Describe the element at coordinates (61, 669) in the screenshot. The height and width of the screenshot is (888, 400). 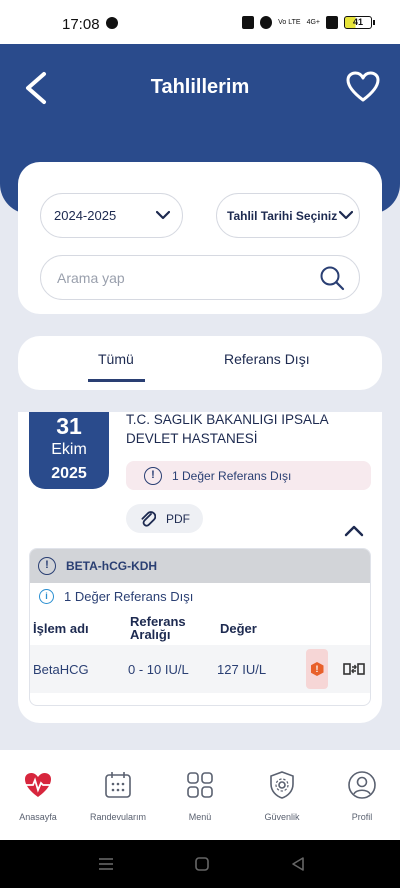
I see `row-test-name: BetaHCG` at that location.